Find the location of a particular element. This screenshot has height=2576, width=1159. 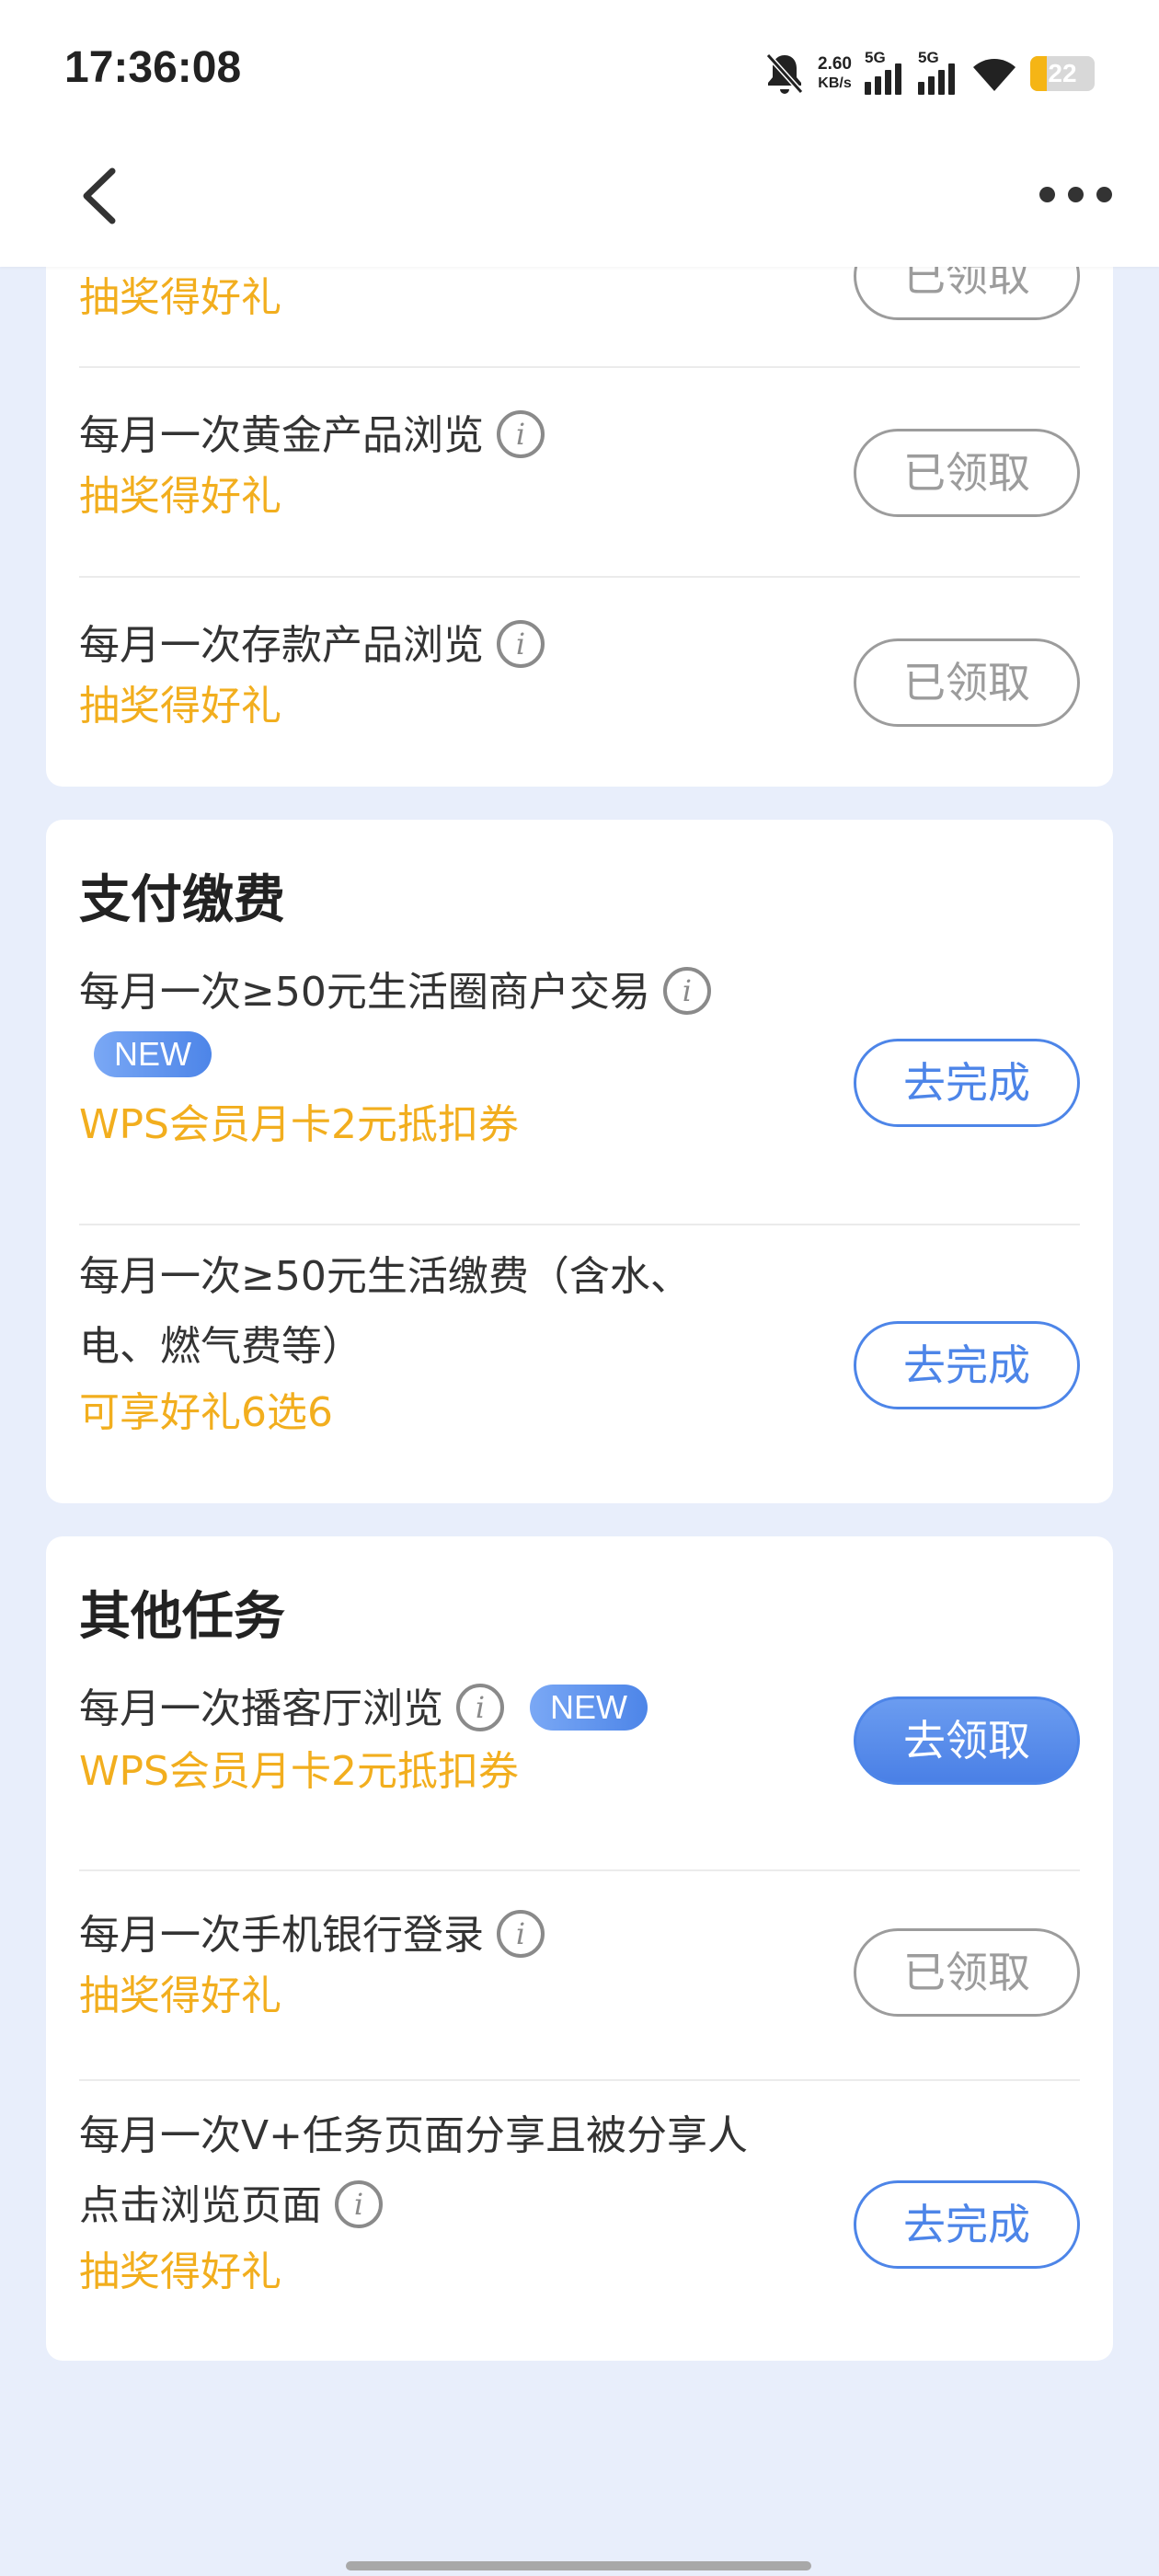

status-time: 17:36:08 is located at coordinates (153, 67).